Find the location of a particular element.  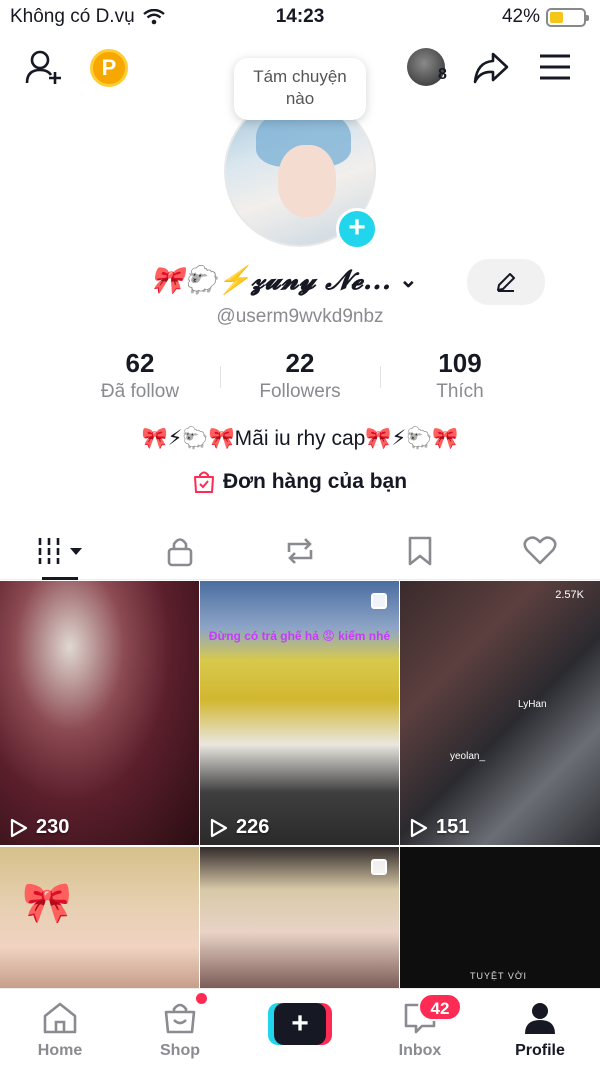

video-thumbnail: 2.57K LyHan yeolan_ 151 is located at coordinates (500, 713).